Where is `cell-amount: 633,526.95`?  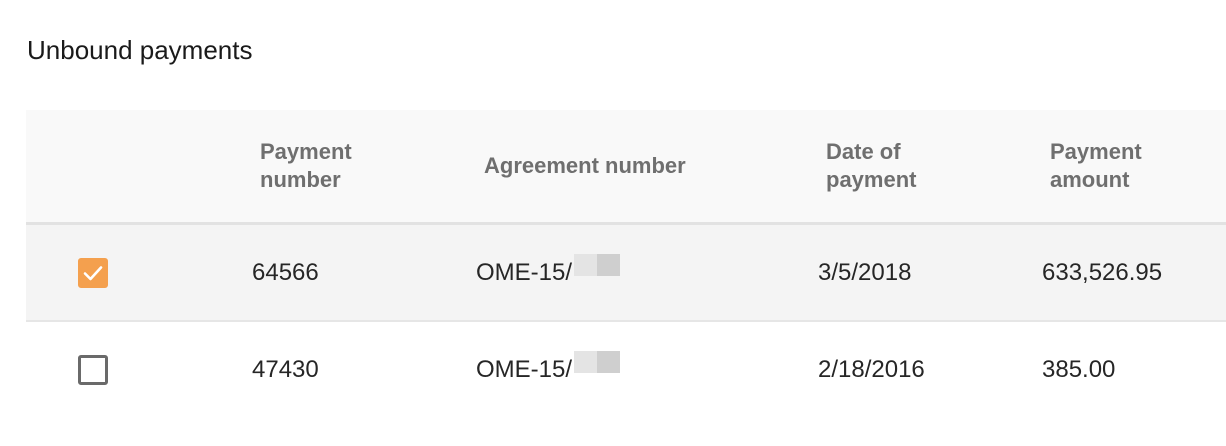
cell-amount: 633,526.95 is located at coordinates (1102, 272).